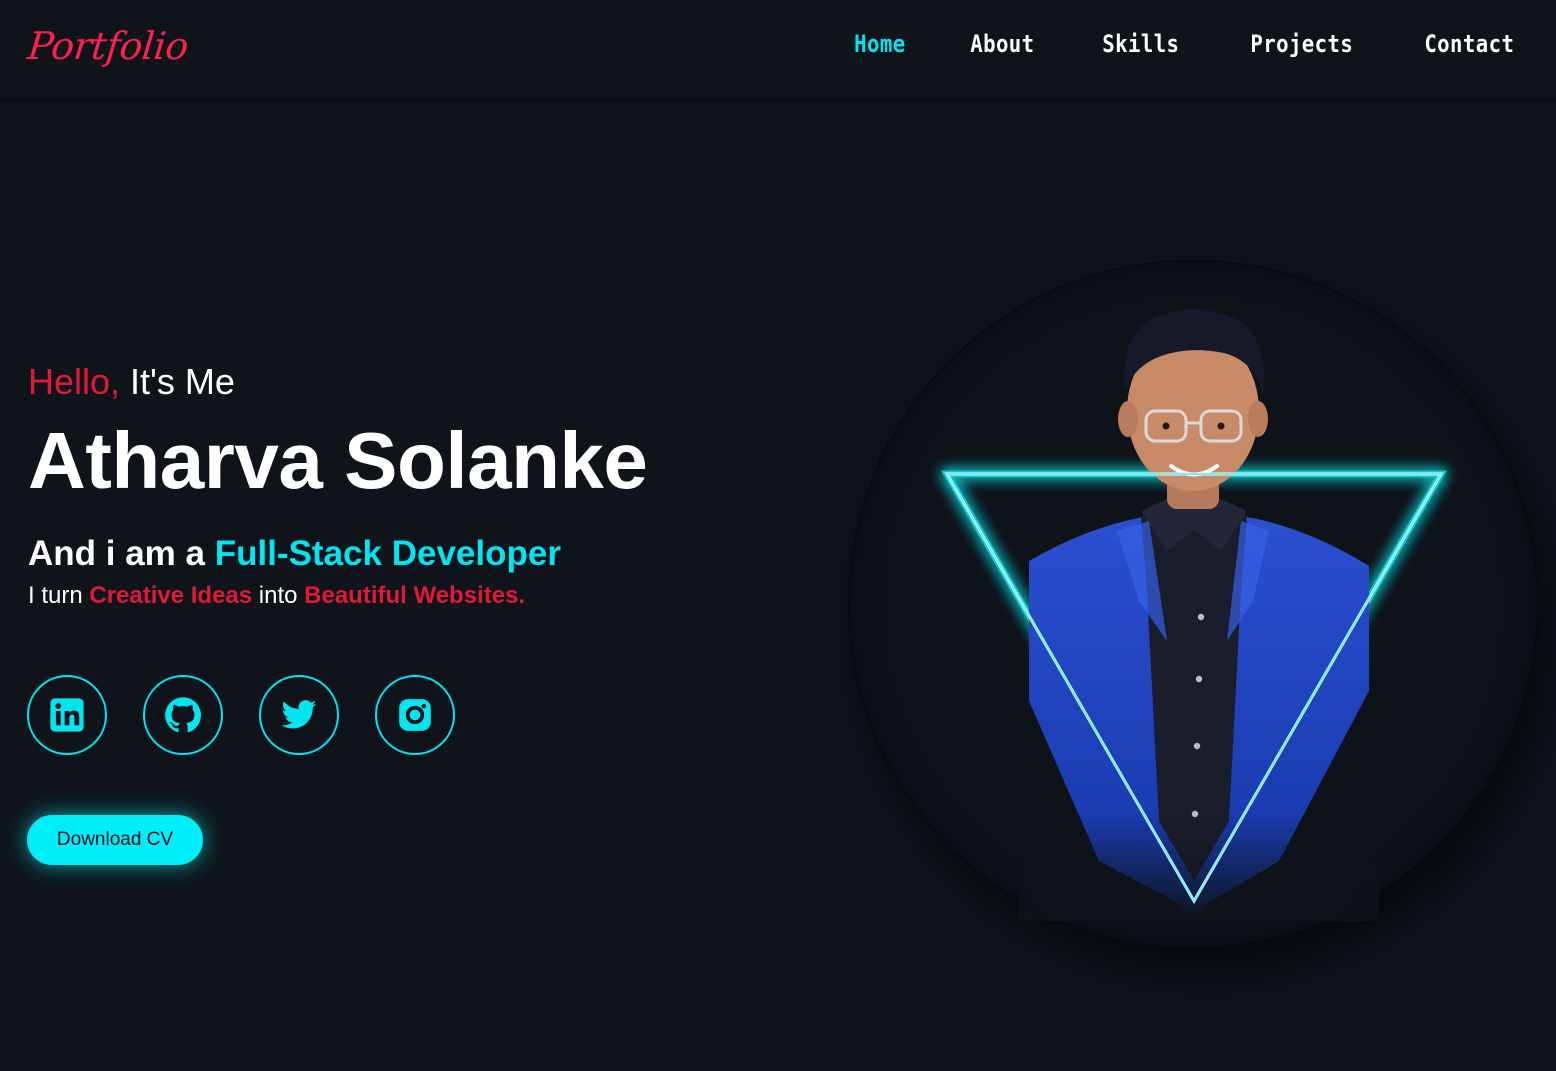 The image size is (1556, 1071). I want to click on tagline-highlight-1: Creative Ideas, so click(171, 595).